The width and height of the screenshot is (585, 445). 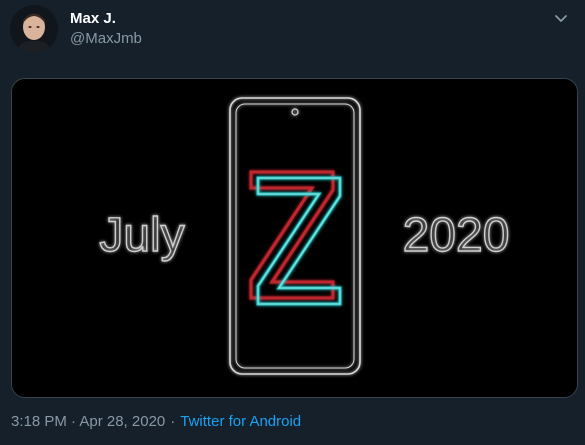 What do you see at coordinates (240, 421) in the screenshot?
I see `tweet-source-link: Twitter for Android` at bounding box center [240, 421].